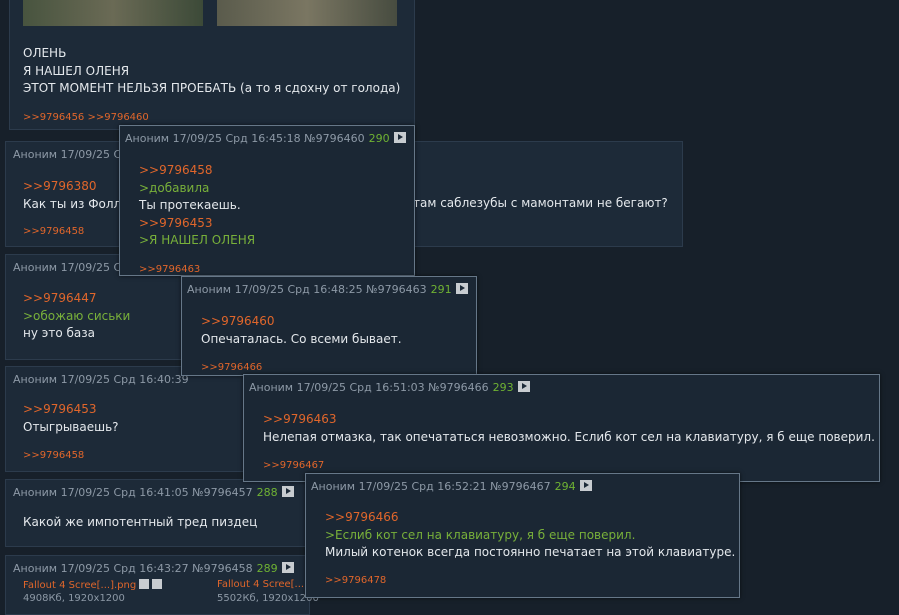 The width and height of the screenshot is (899, 615). Describe the element at coordinates (133, 492) in the screenshot. I see `post-meta: Аноним 17/09/25 Срд 16:41:05 №9796457` at that location.